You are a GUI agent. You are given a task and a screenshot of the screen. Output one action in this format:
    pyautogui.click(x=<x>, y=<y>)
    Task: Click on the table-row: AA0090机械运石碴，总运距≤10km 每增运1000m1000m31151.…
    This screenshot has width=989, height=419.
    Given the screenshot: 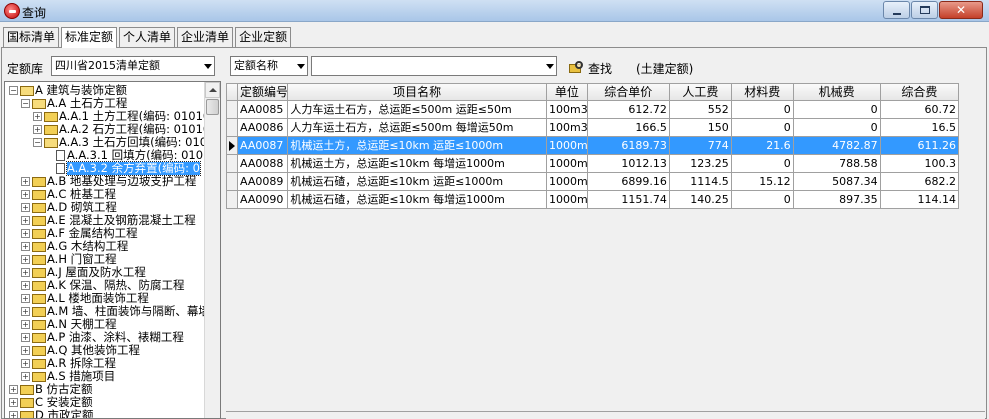 What is the action you would take?
    pyautogui.click(x=592, y=200)
    